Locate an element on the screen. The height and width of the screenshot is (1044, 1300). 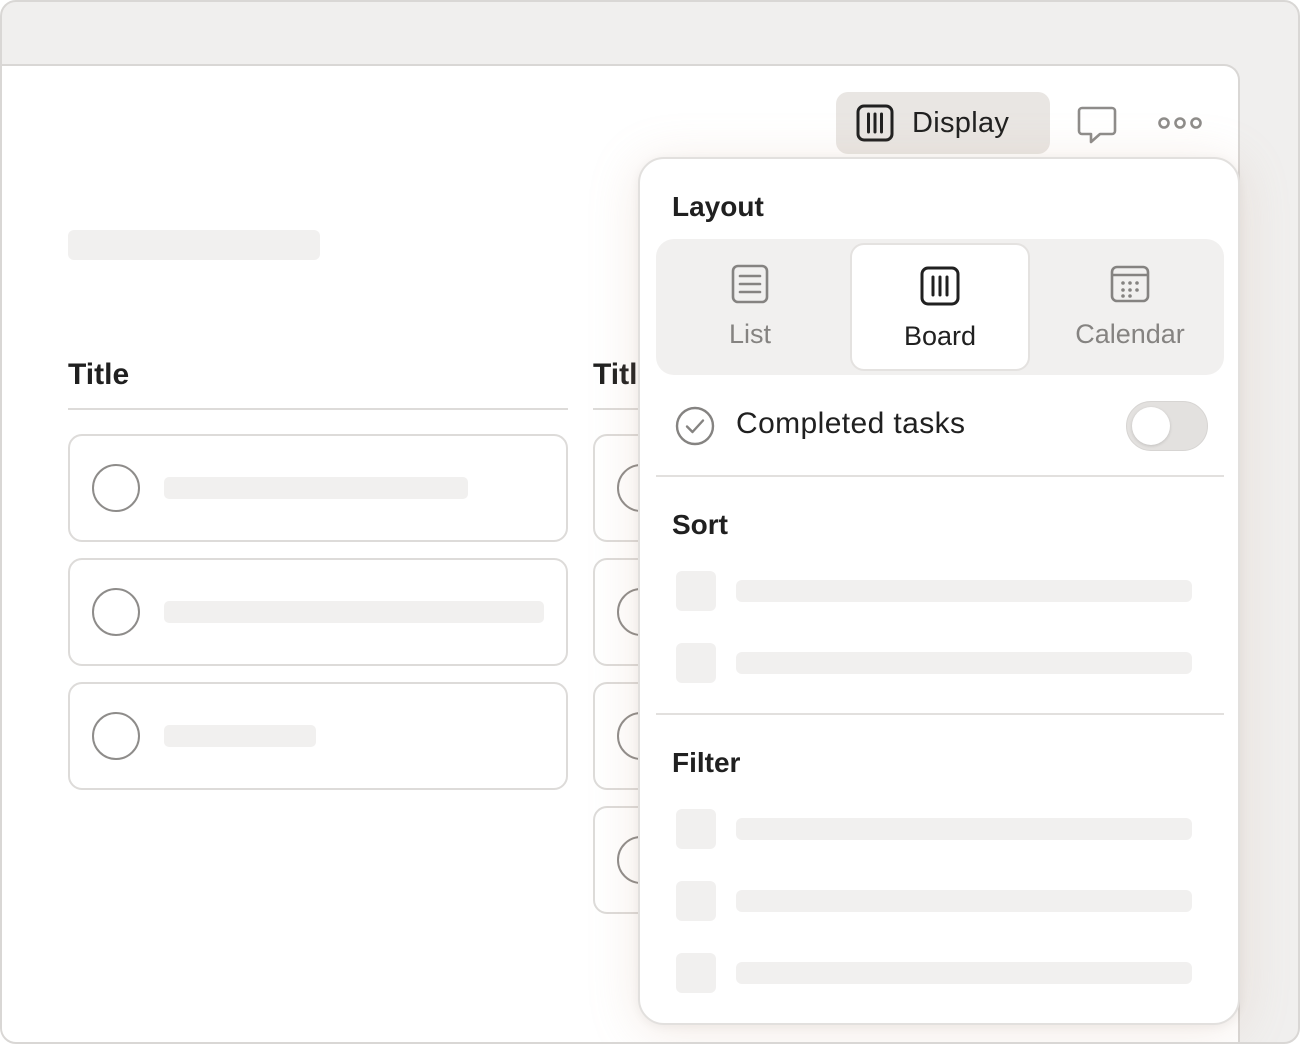
completed-tasks-label: Completed tasks is located at coordinates (851, 423).